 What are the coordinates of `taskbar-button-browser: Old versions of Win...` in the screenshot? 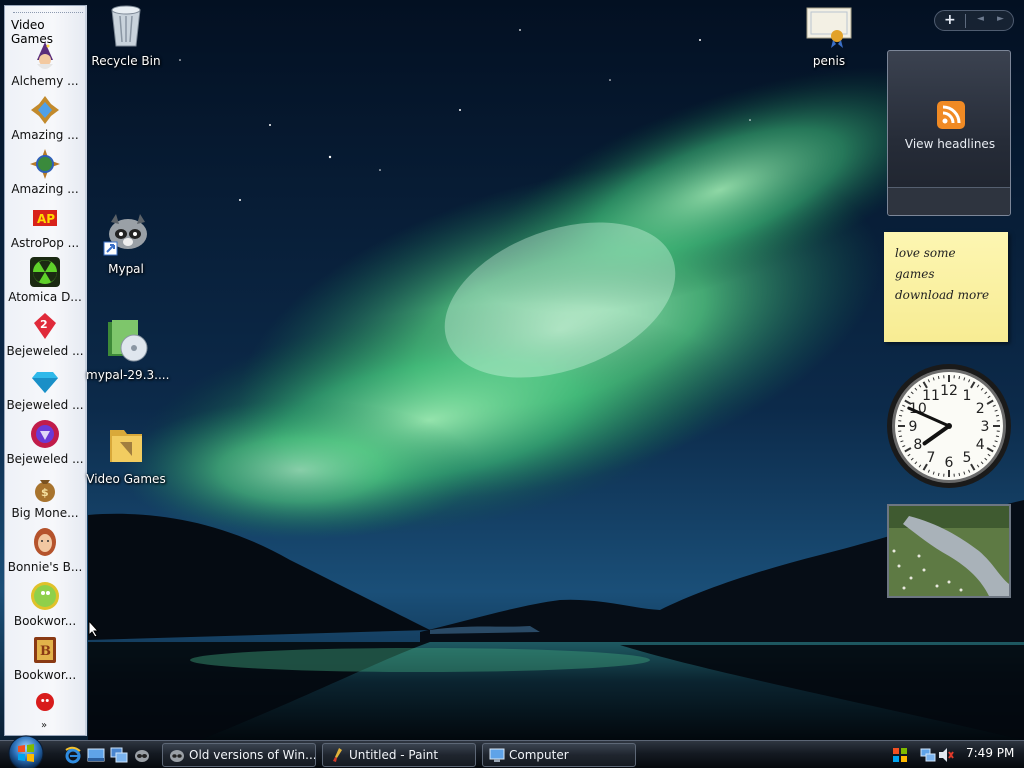 It's located at (239, 755).